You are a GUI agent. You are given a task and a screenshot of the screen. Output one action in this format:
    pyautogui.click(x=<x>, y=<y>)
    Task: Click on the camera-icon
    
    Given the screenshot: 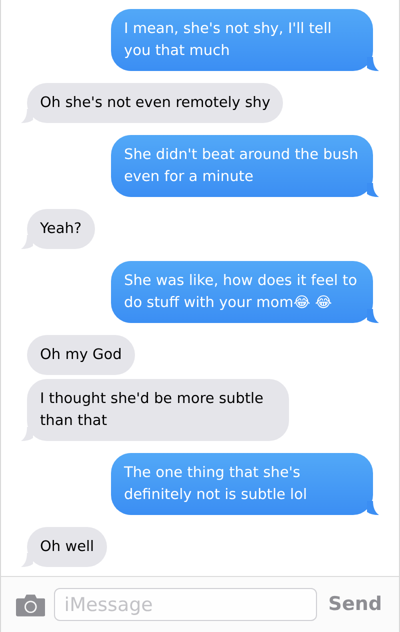 What is the action you would take?
    pyautogui.click(x=31, y=604)
    